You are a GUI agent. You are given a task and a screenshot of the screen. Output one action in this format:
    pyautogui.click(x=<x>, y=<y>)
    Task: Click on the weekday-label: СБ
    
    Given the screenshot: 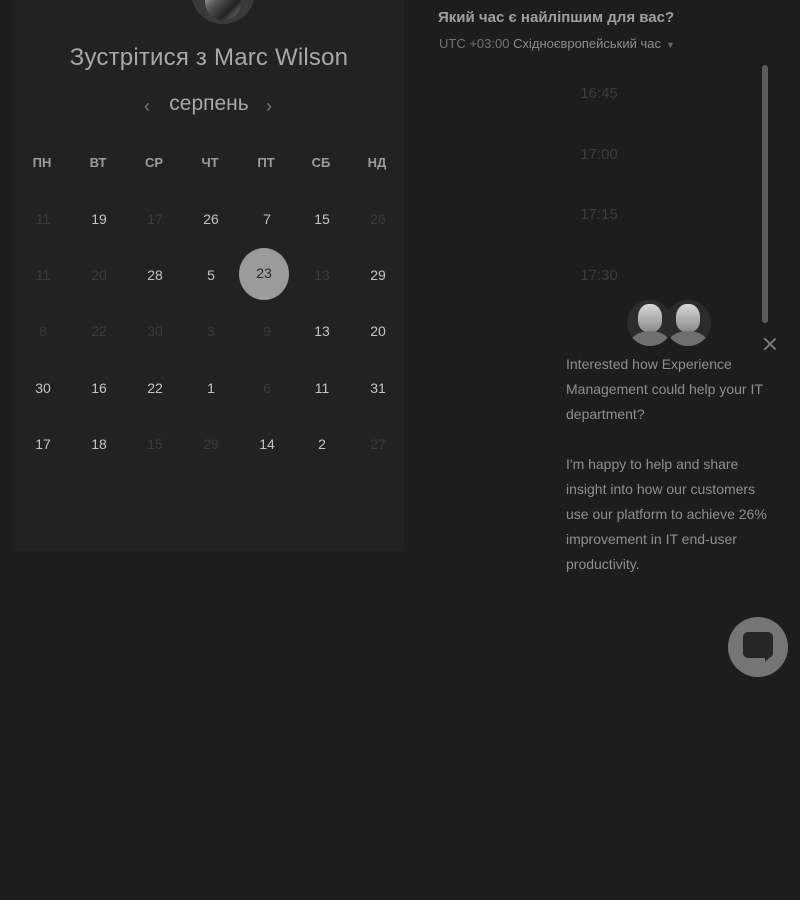 What is the action you would take?
    pyautogui.click(x=321, y=162)
    